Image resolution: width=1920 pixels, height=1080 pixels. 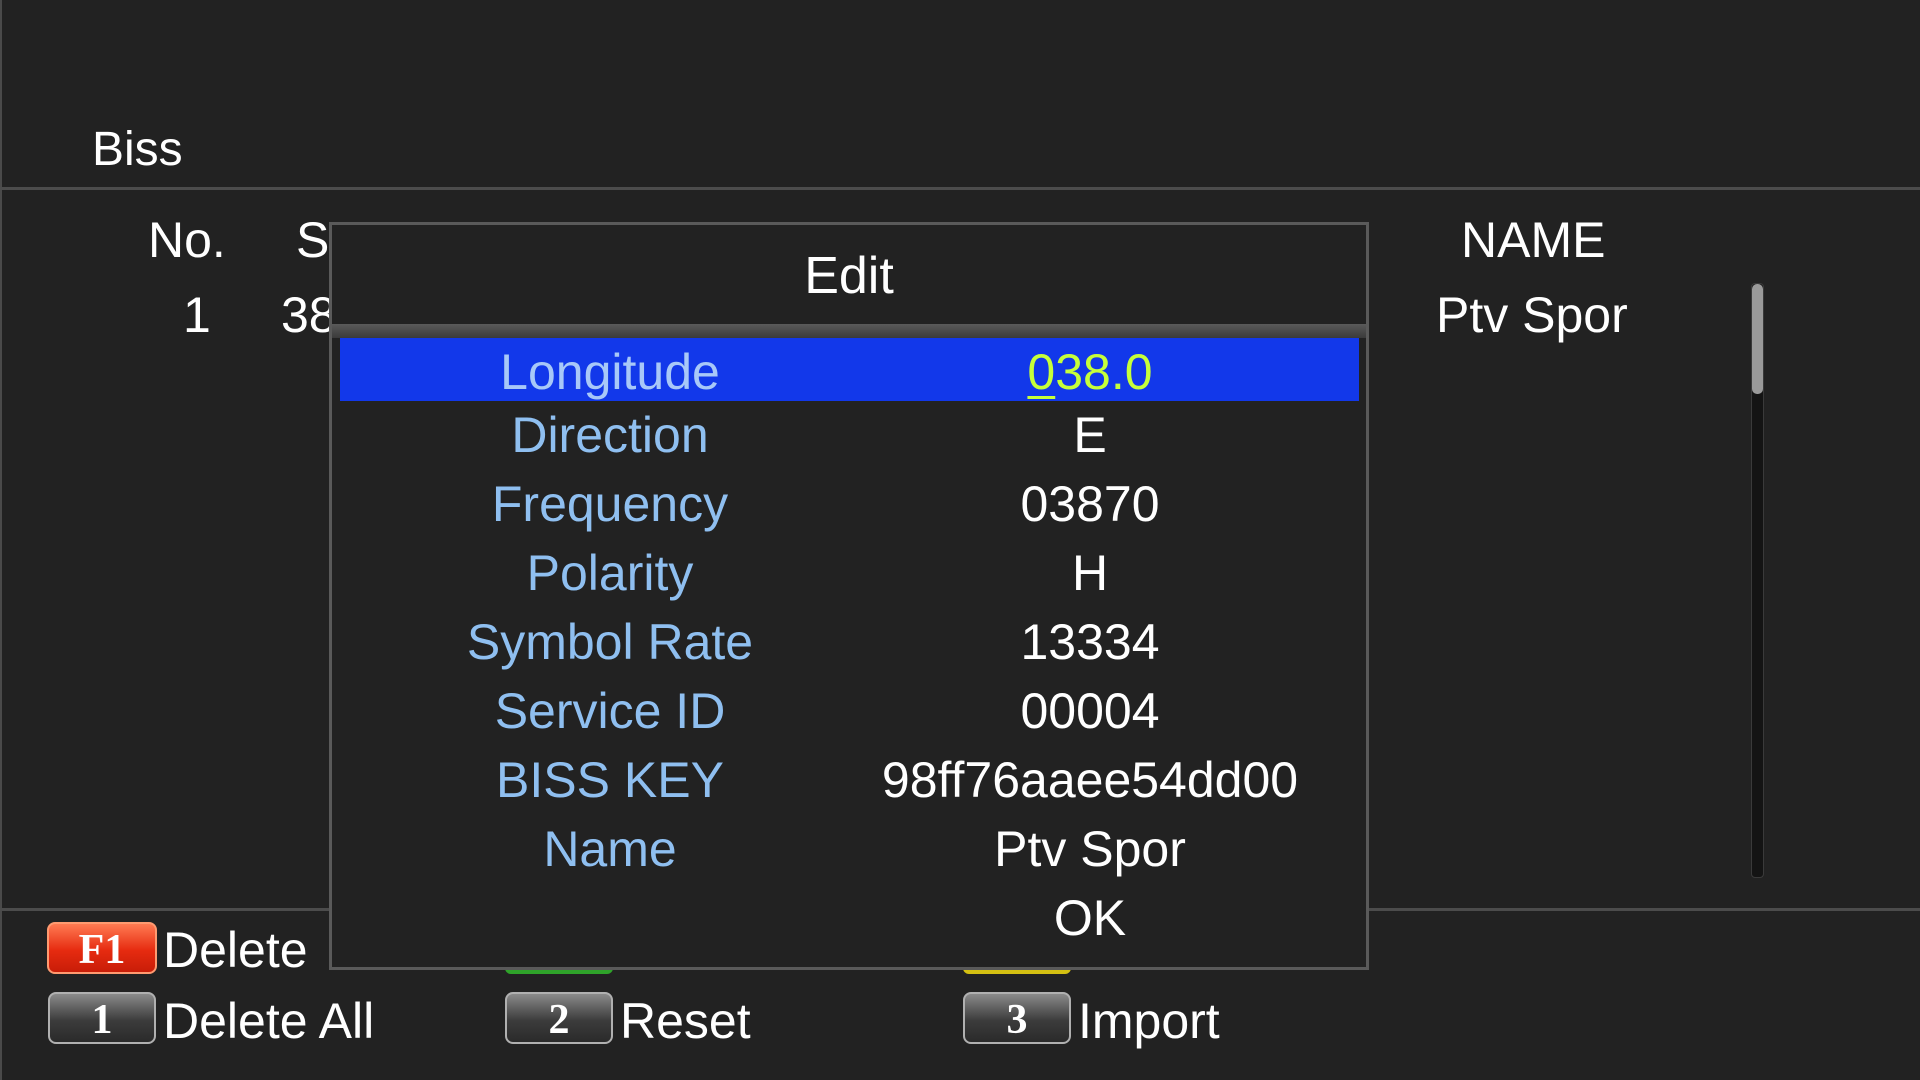 I want to click on field-polarity: Polarity H, so click(x=849, y=570).